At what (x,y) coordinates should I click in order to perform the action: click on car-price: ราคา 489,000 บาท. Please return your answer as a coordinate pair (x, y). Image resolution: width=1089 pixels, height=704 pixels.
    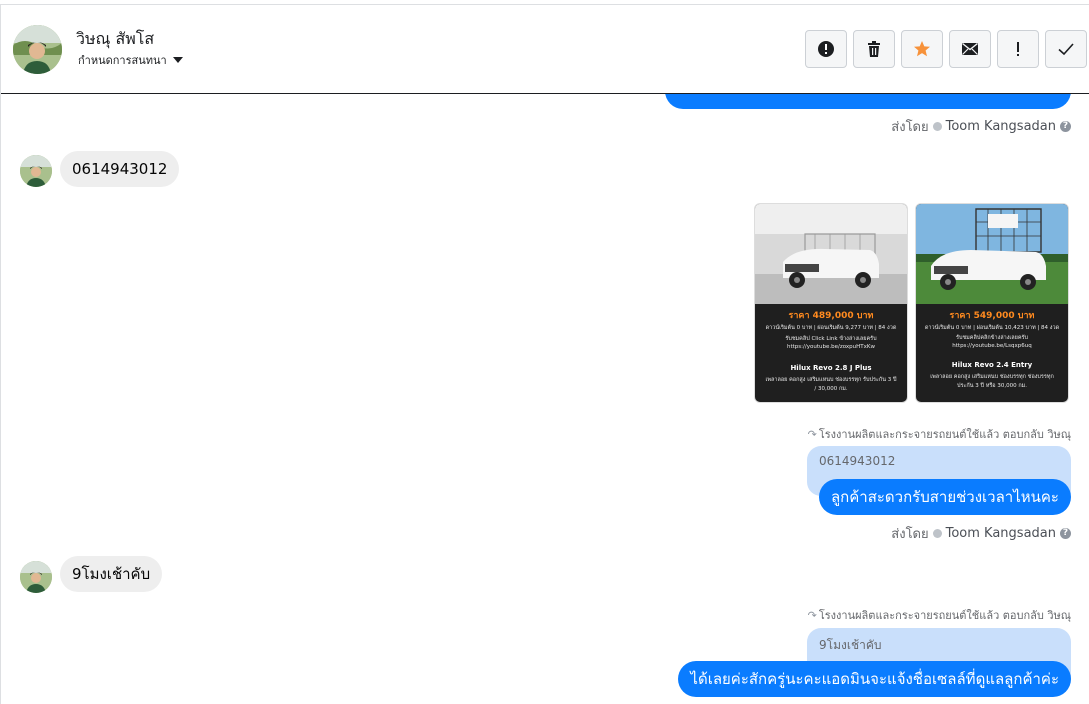
    Looking at the image, I should click on (831, 316).